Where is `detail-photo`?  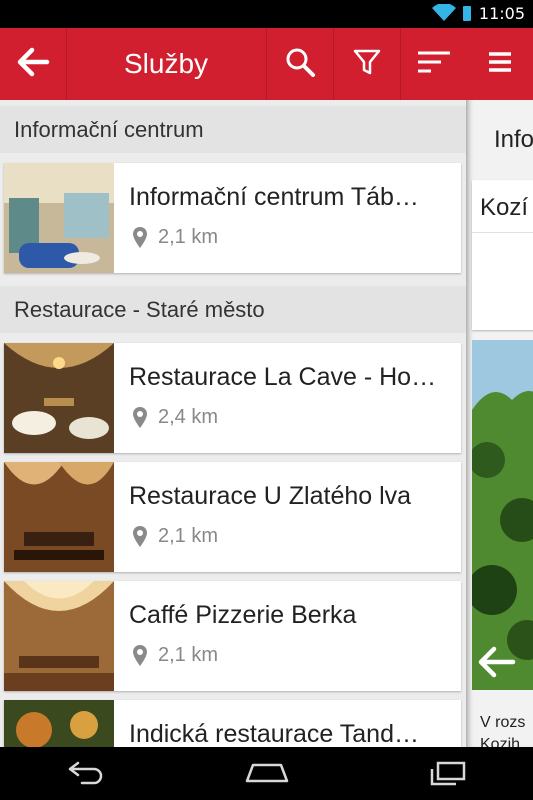 detail-photo is located at coordinates (502, 515).